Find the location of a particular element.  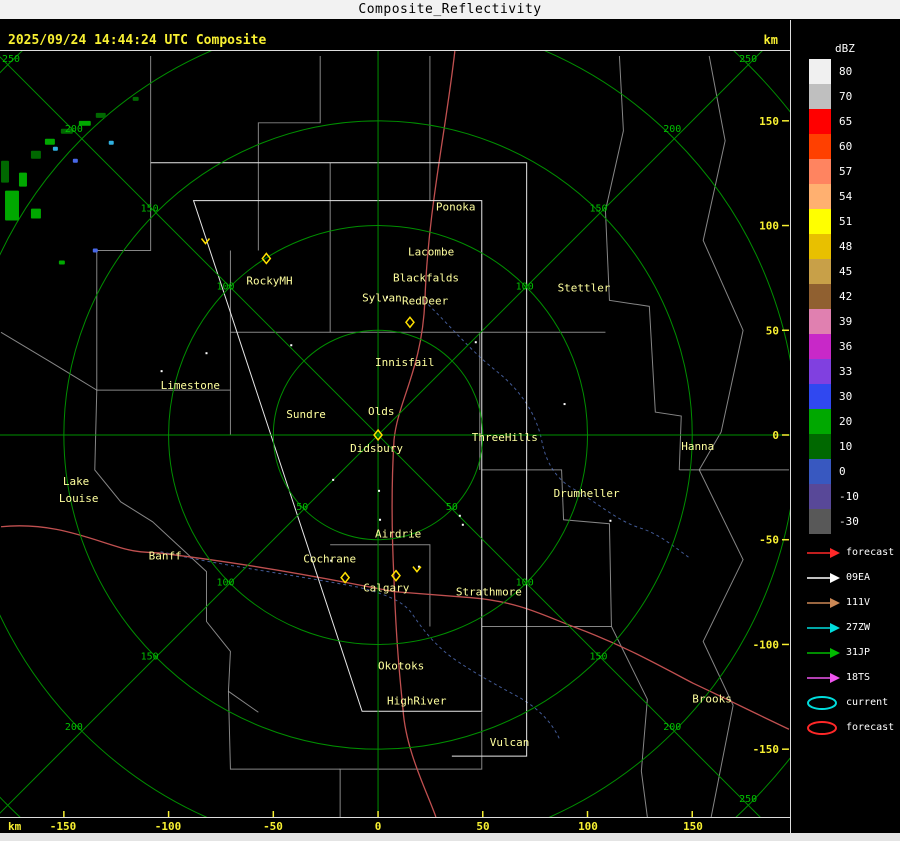

colorbar-row: 33 is located at coordinates (845, 371).